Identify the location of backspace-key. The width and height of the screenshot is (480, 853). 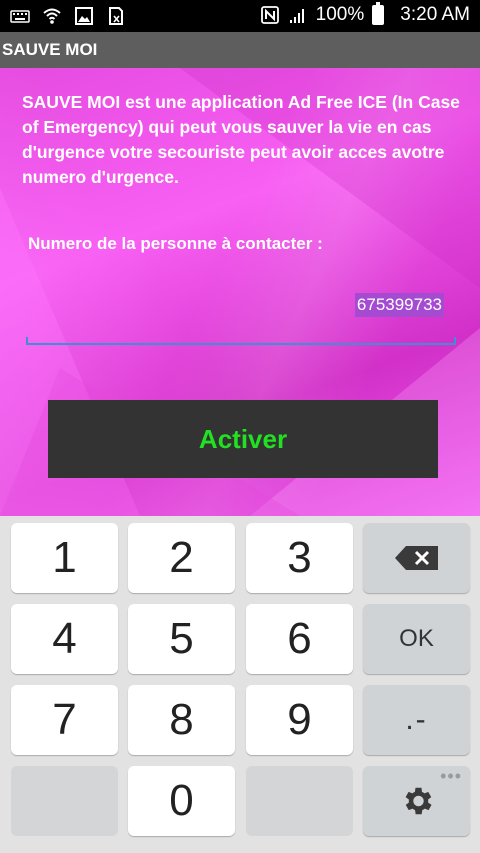
(416, 558).